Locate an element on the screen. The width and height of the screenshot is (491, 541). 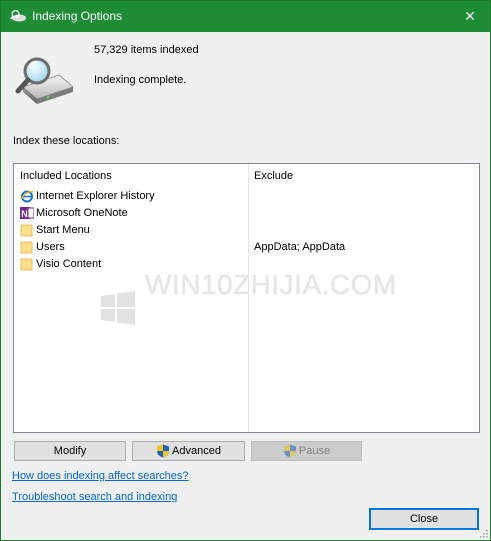
location-name: Microsoft OneNote is located at coordinates (82, 213).